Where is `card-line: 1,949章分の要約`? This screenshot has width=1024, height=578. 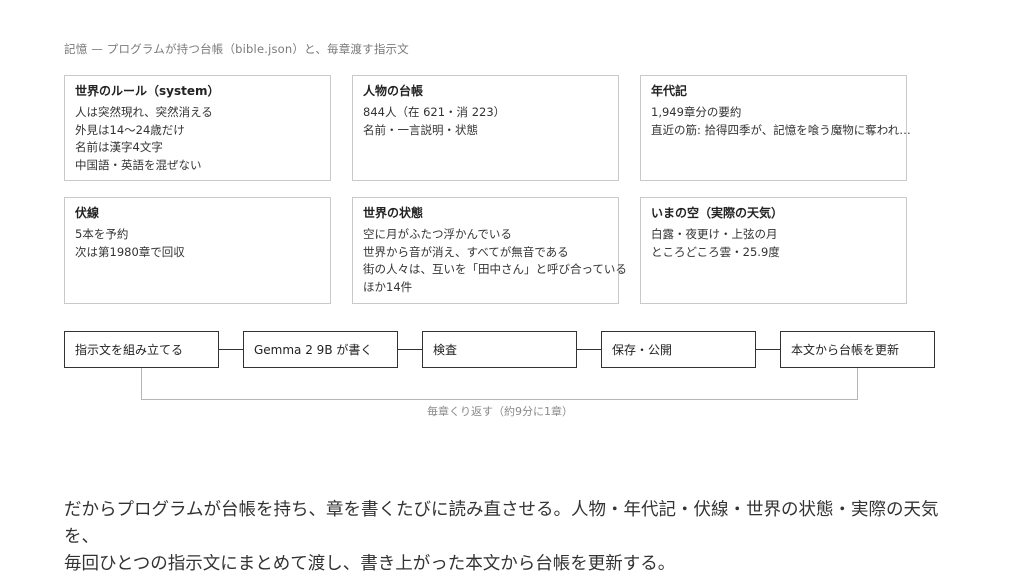
card-line: 1,949章分の要約 is located at coordinates (696, 112).